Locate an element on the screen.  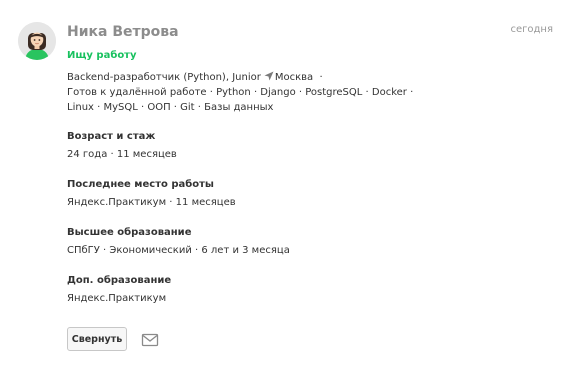
position-text: Backend-разработчик (Python), Junior is located at coordinates (164, 77).